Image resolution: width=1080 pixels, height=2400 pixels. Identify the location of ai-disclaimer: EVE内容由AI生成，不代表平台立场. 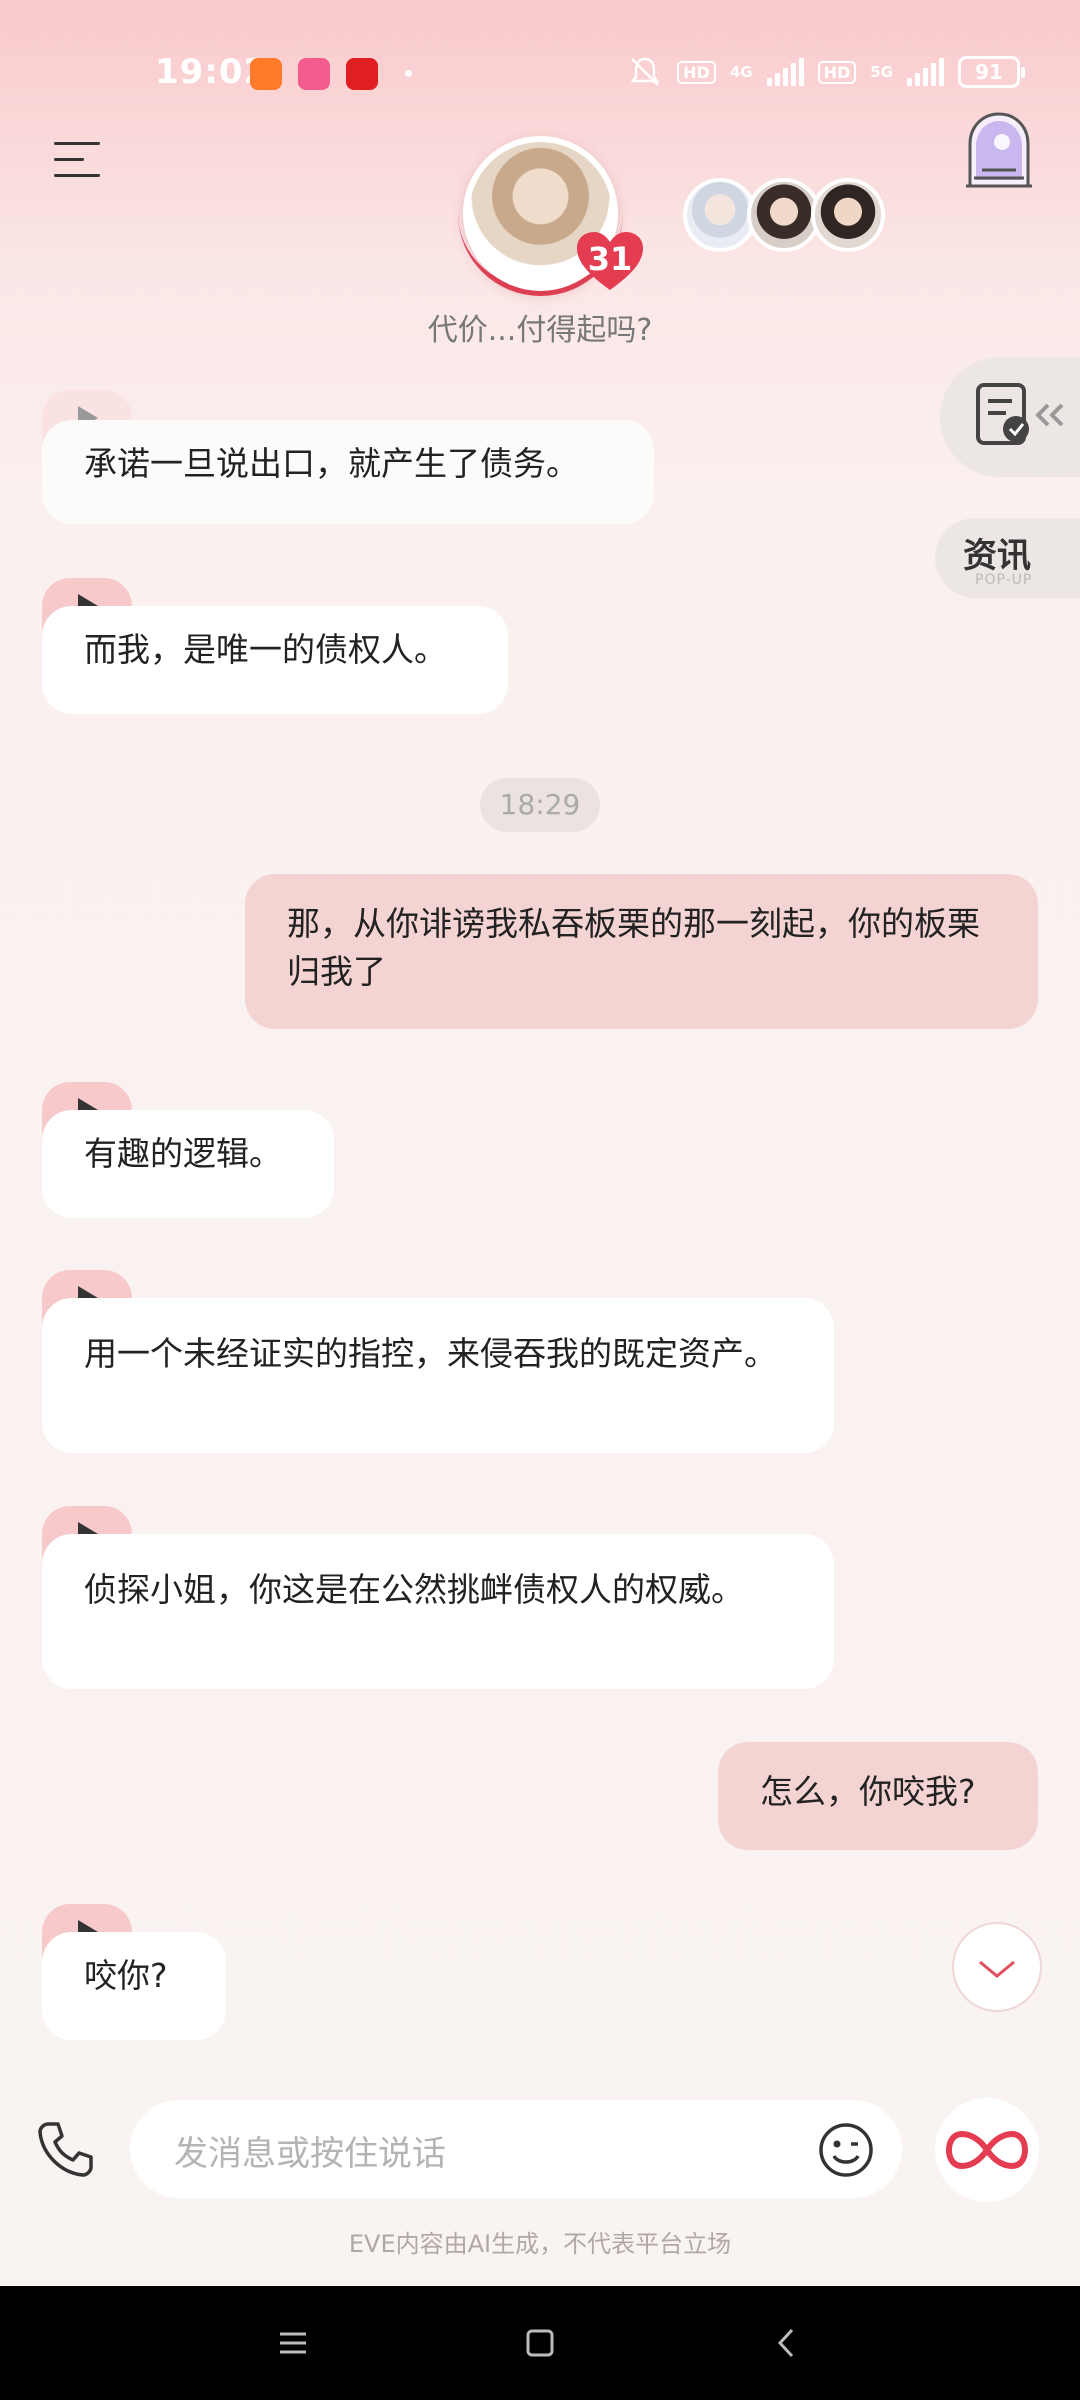
(540, 2244).